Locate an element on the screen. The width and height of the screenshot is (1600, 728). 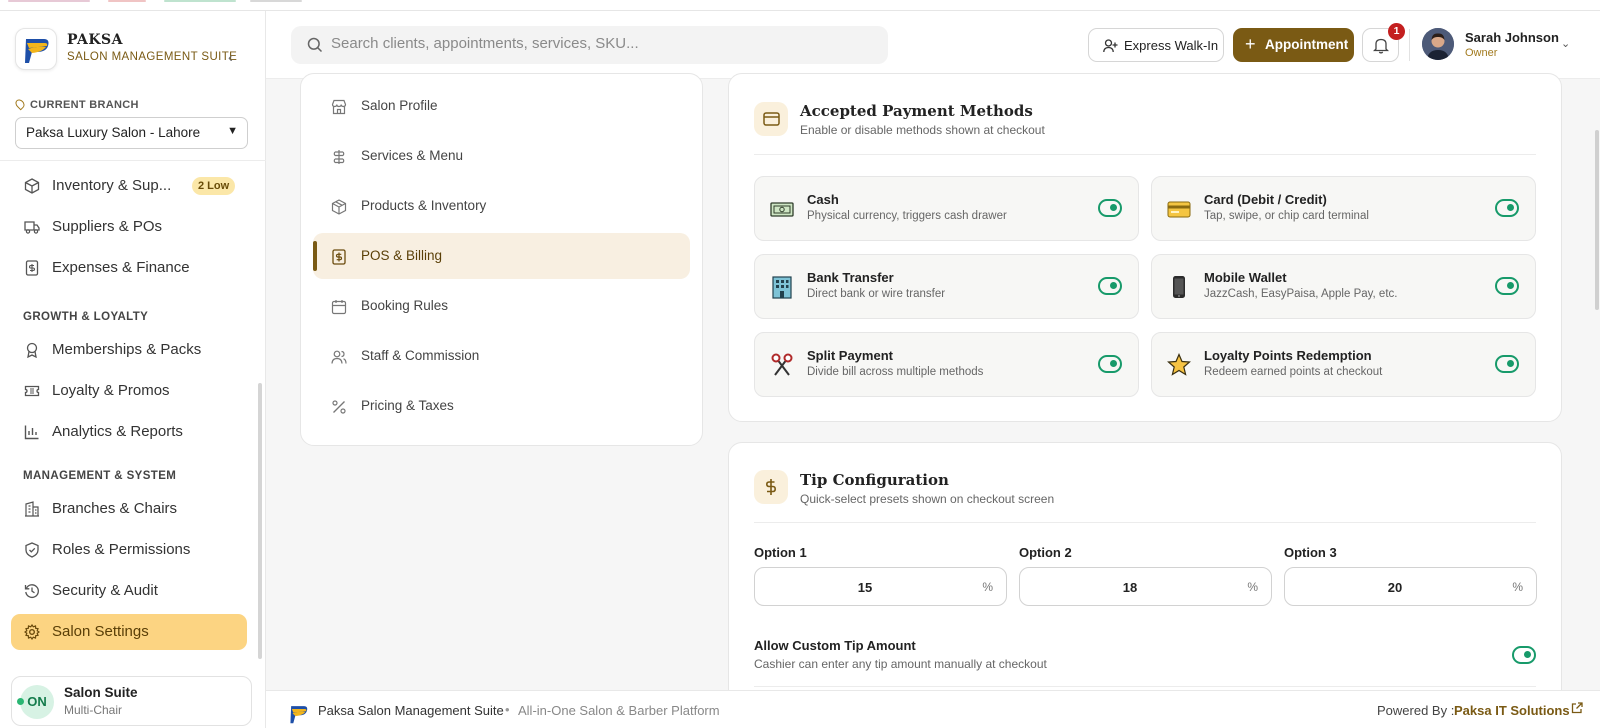
sidebar-item-loyalty: Loyalty & Promos is located at coordinates (129, 391).